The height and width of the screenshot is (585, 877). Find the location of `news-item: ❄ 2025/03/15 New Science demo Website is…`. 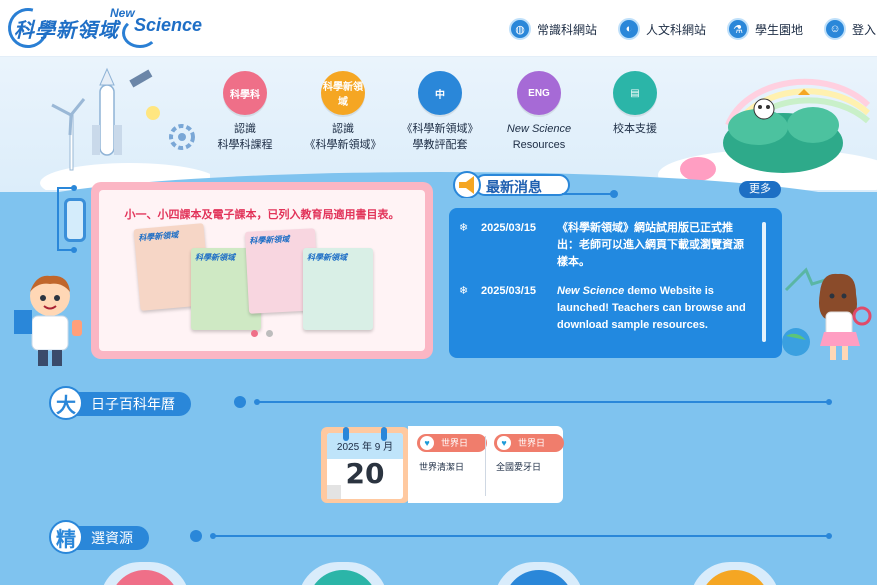

news-item: ❄ 2025/03/15 New Science demo Website is… is located at coordinates (605, 308).